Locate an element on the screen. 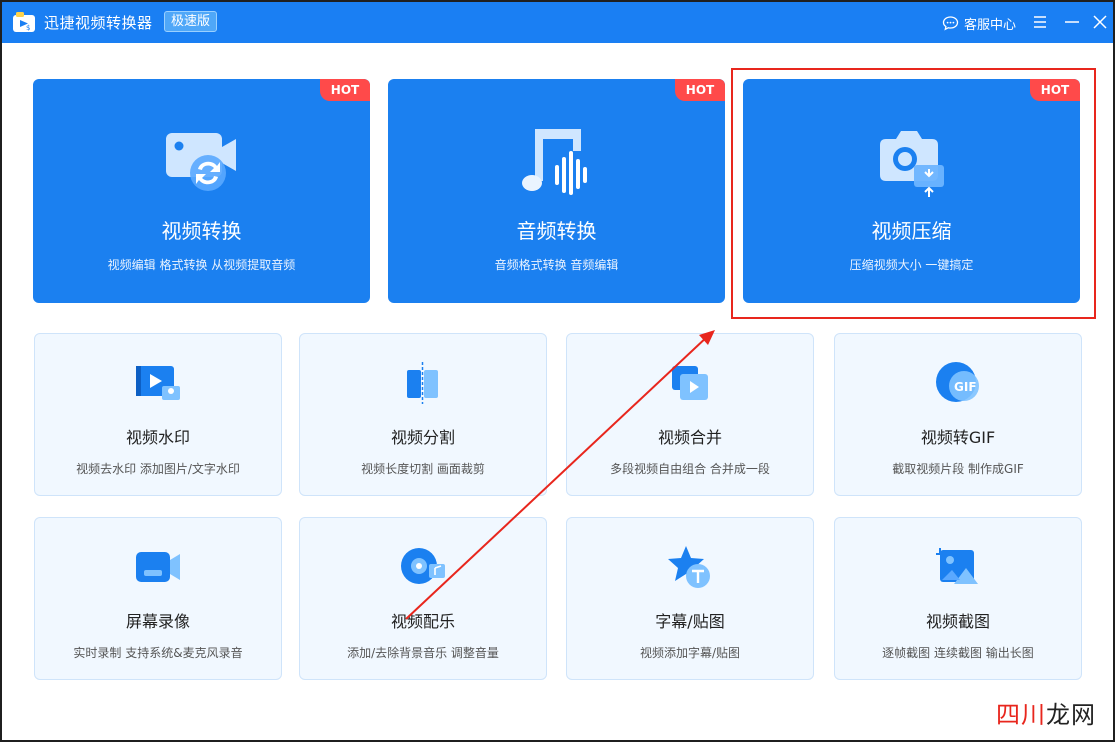  chat-bubble-icon is located at coordinates (950, 23).